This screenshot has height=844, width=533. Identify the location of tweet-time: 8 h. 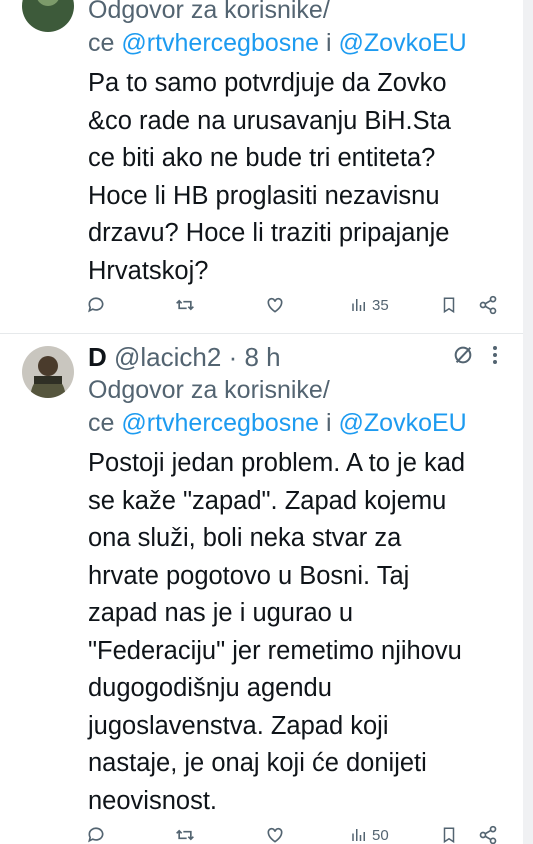
(262, 357).